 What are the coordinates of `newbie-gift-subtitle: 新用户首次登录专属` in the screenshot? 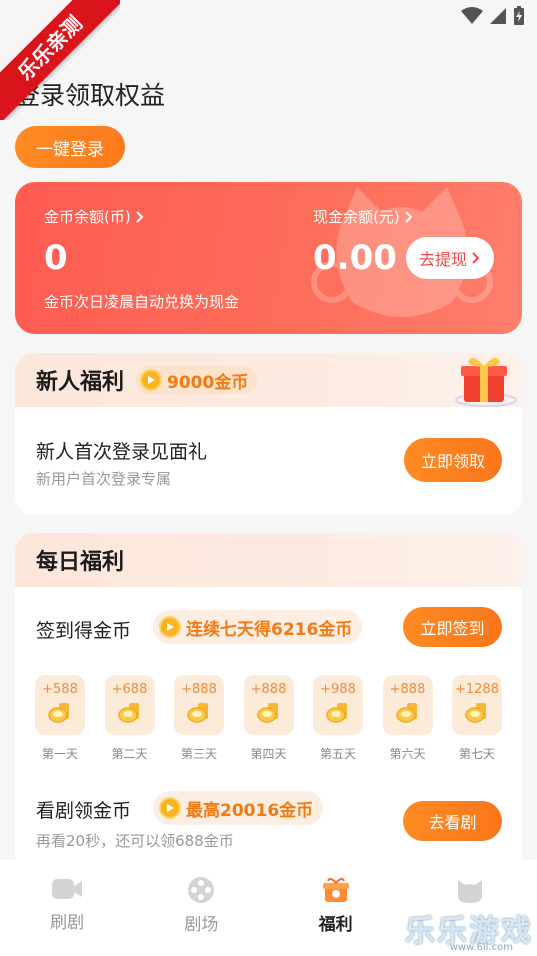 It's located at (104, 479).